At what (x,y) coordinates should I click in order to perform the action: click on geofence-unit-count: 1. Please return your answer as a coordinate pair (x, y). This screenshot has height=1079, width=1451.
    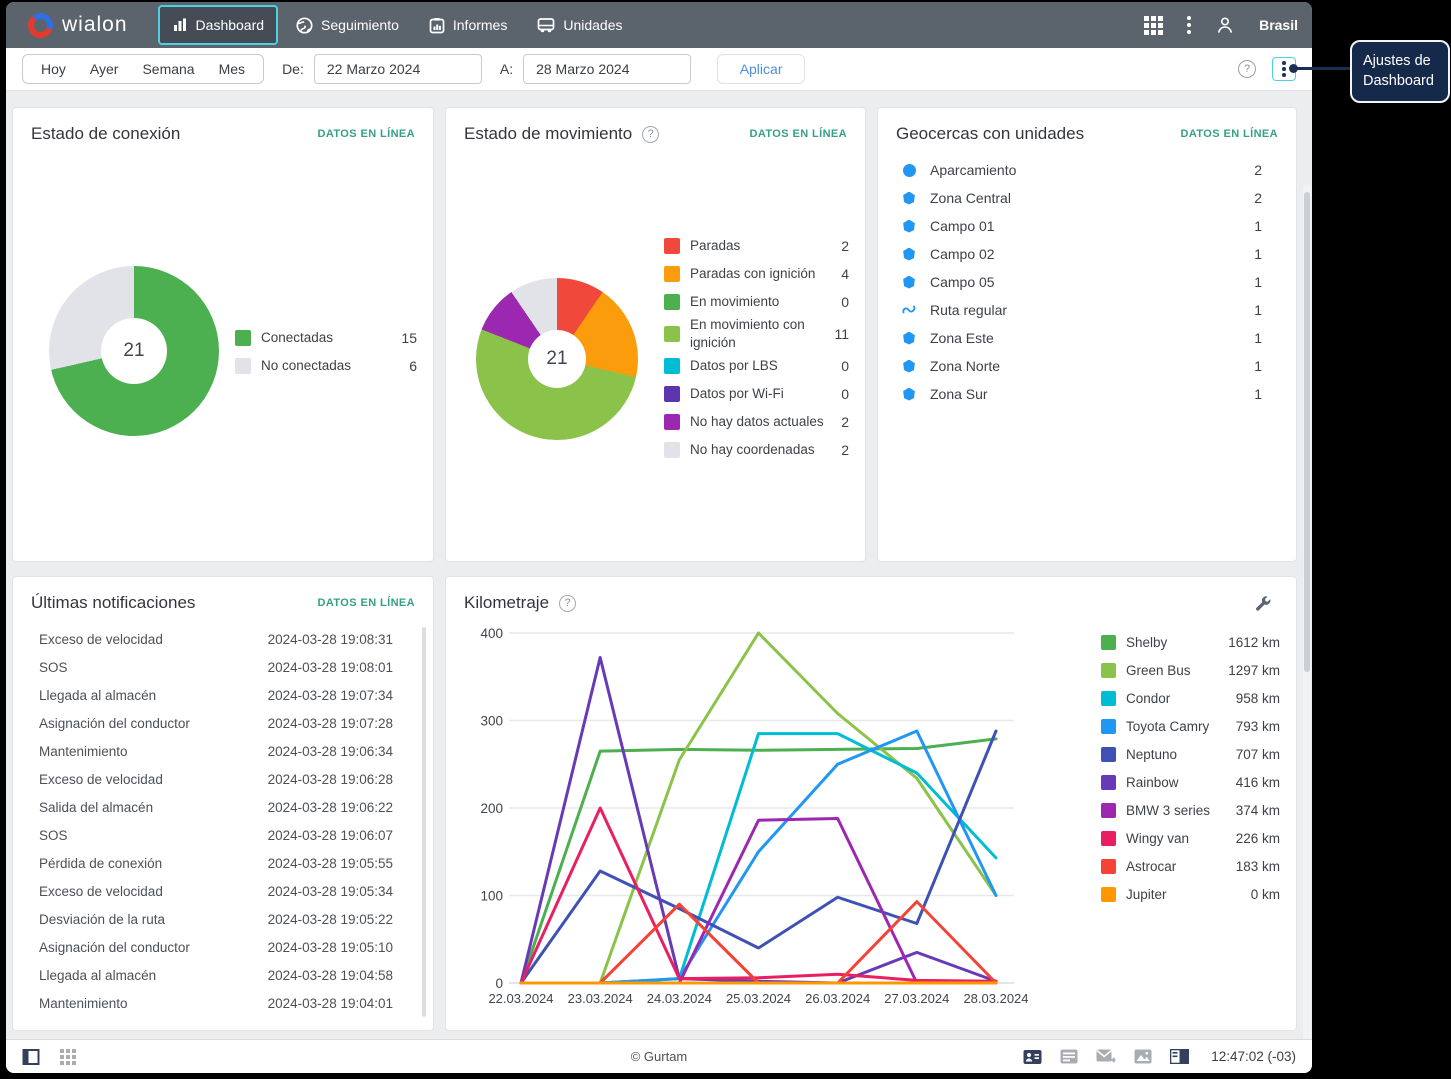
    Looking at the image, I should click on (1258, 394).